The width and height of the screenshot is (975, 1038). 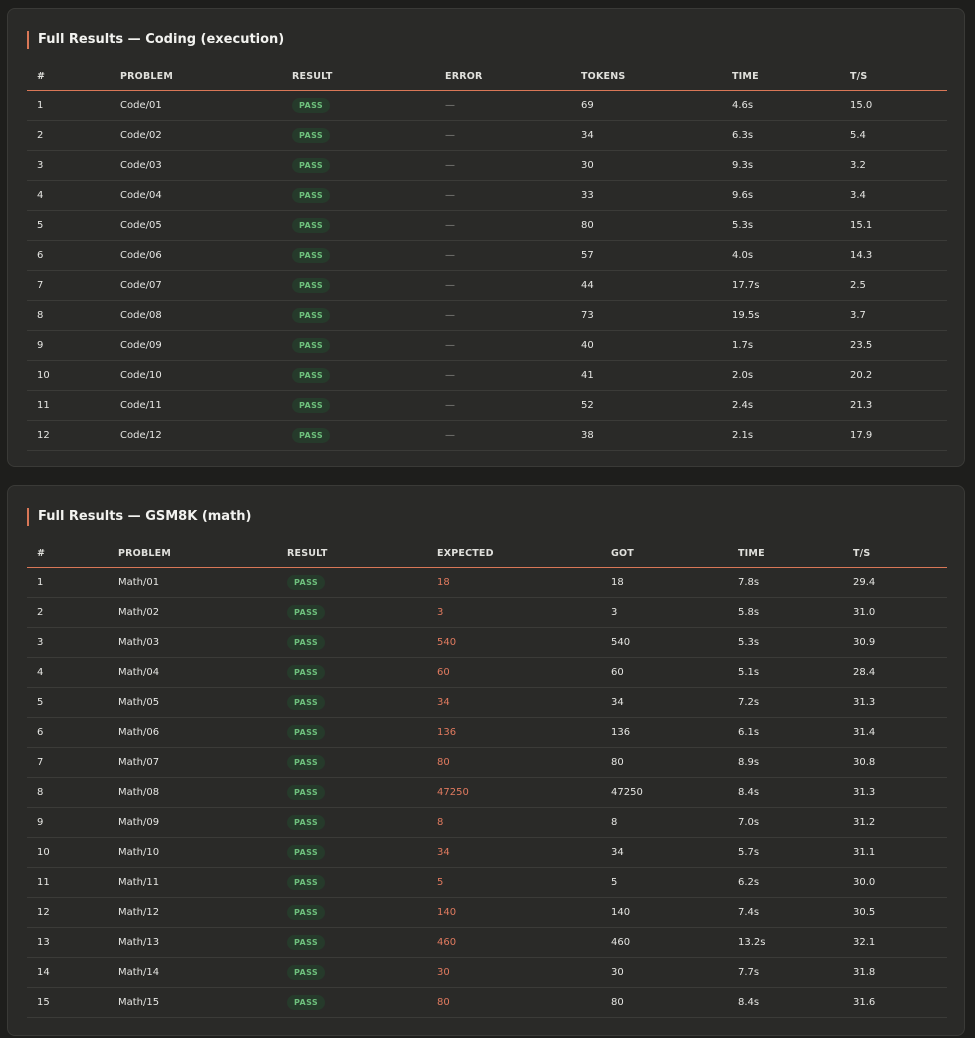 I want to click on row-num: 11, so click(x=68, y=405).